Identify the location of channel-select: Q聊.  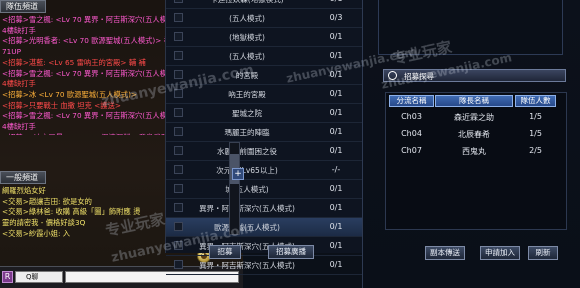
(39, 277).